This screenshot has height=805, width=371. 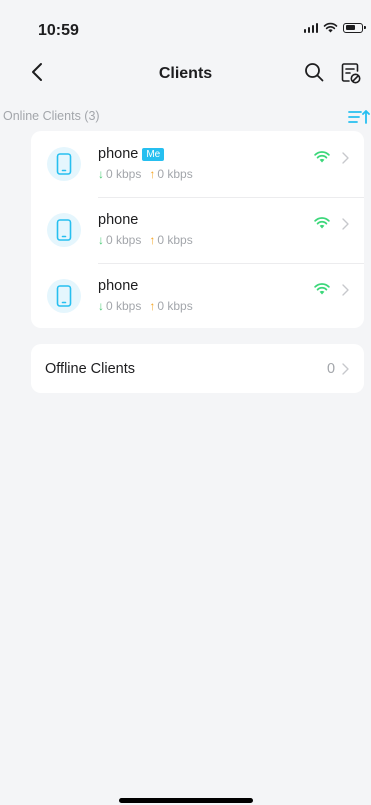 I want to click on home-indicator, so click(x=186, y=800).